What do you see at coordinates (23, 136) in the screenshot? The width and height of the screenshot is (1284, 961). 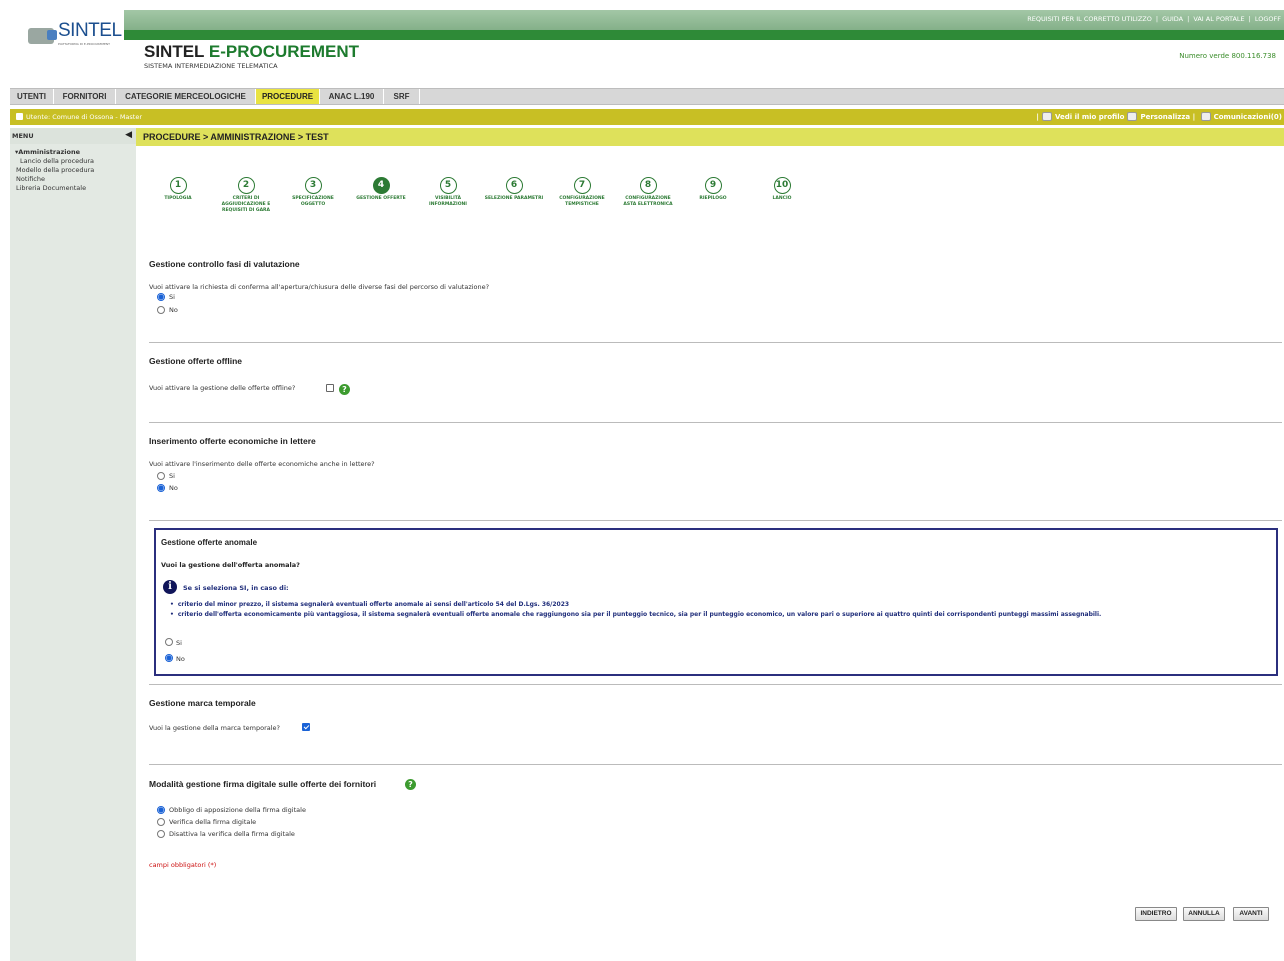 I see `menu-label: MENU` at bounding box center [23, 136].